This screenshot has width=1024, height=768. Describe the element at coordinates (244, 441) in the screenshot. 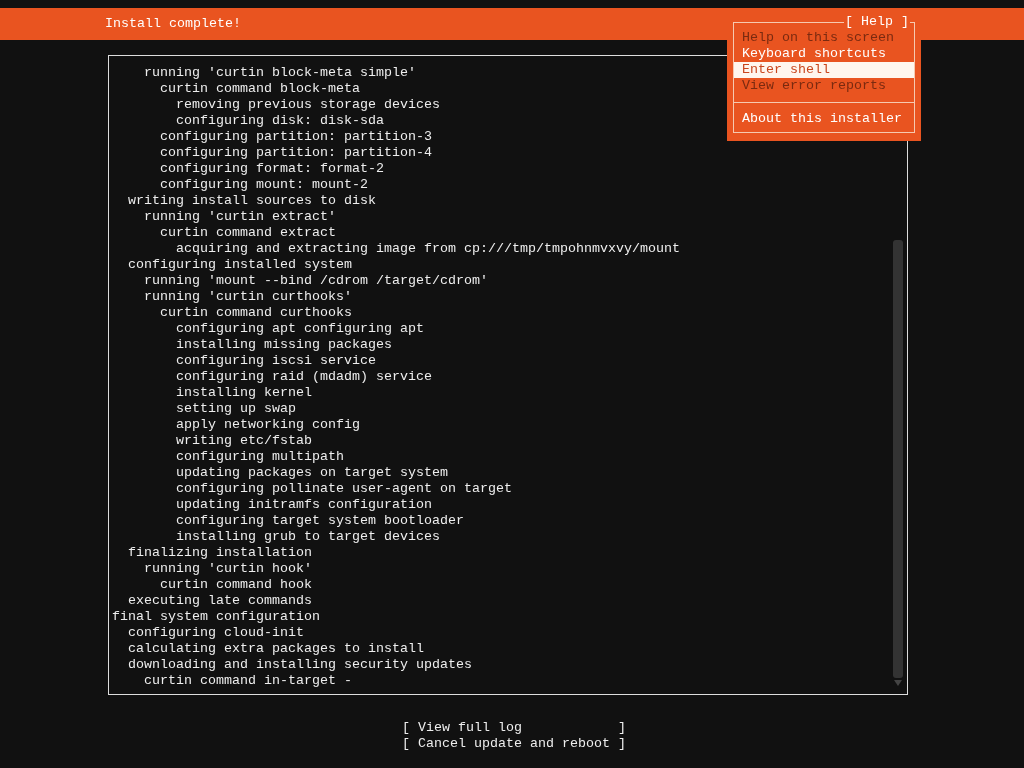

I see `log-line: writing etc/fstab` at that location.